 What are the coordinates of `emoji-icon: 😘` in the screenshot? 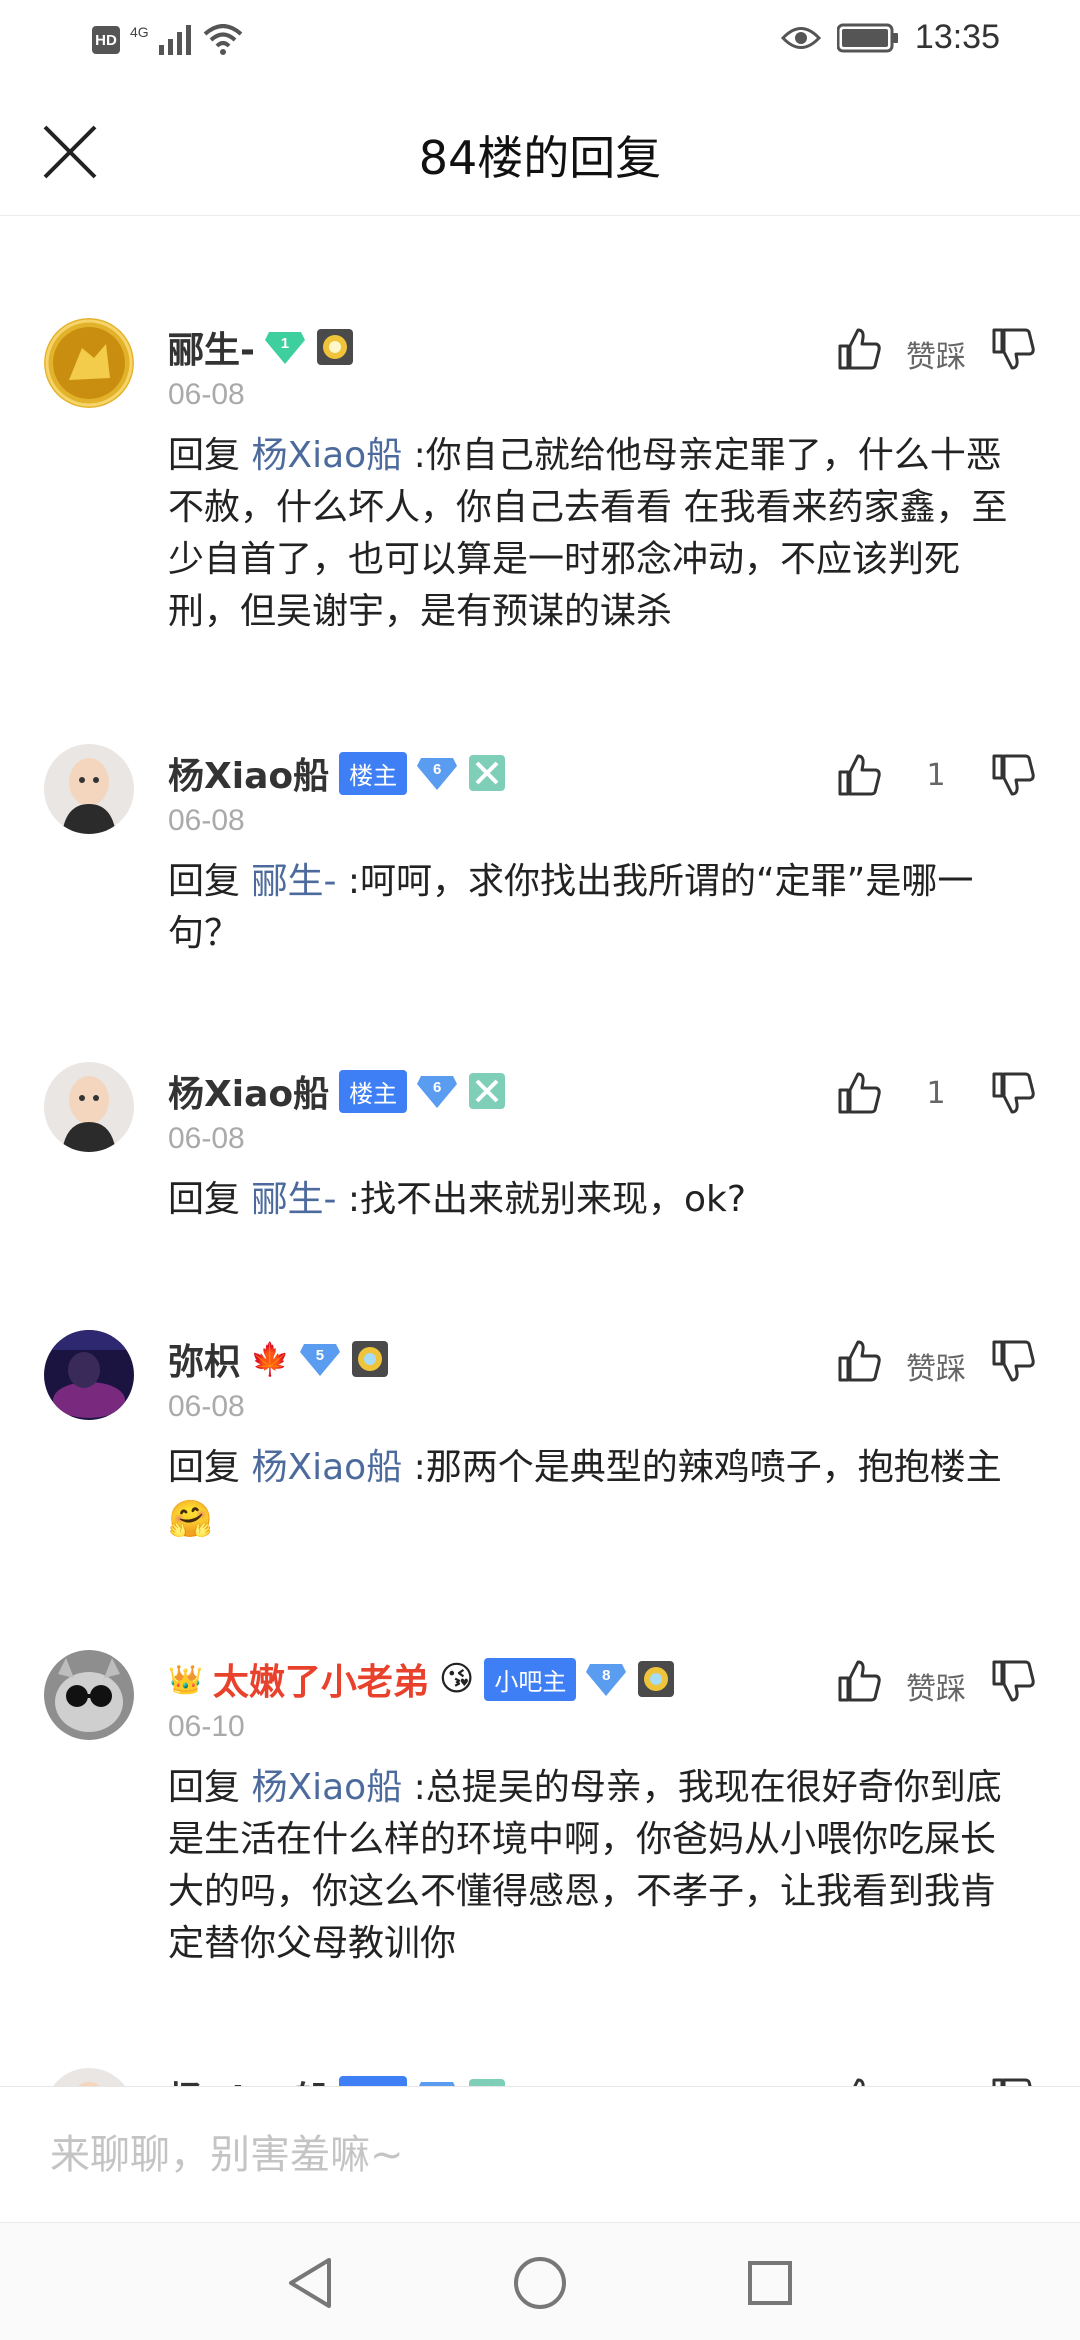 It's located at (456, 1679).